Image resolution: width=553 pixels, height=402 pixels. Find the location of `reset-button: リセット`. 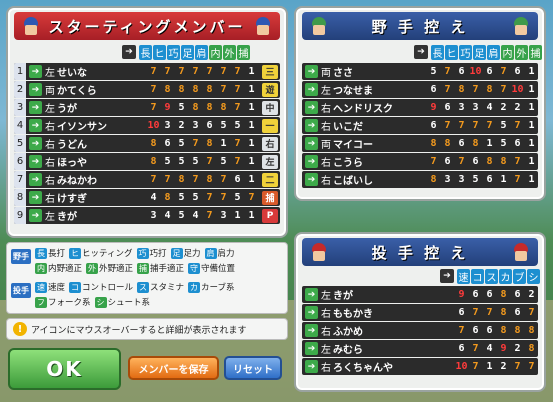

reset-button: リセット is located at coordinates (253, 368).